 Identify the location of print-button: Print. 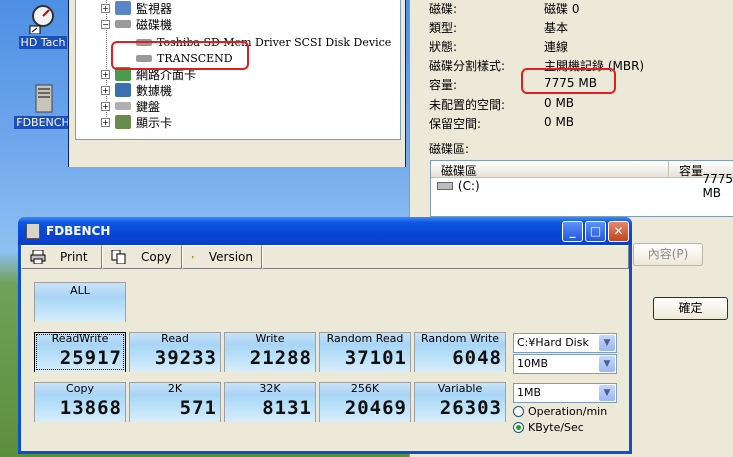
(61, 257).